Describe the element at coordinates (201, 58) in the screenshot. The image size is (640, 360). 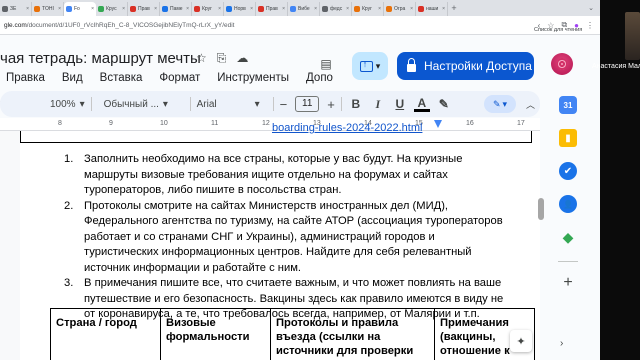
I see `star-icon: ☆` at that location.